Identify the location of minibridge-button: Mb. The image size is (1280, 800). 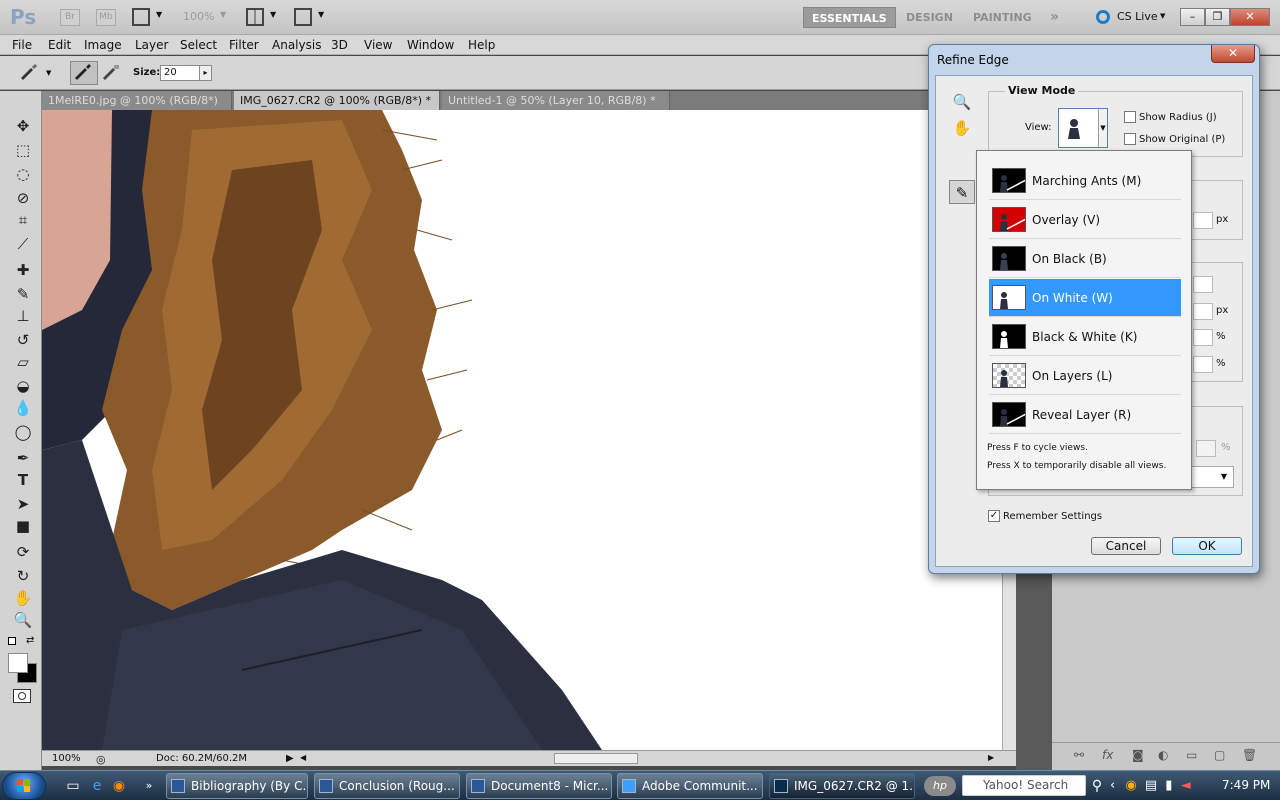
(106, 17).